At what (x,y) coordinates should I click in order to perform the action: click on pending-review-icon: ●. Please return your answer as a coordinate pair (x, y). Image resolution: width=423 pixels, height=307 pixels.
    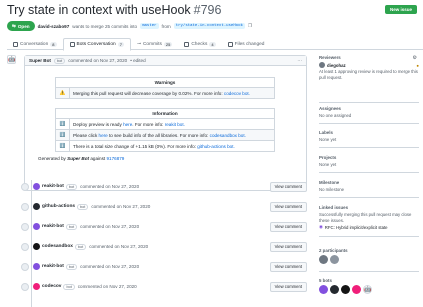
    Looking at the image, I should click on (417, 65).